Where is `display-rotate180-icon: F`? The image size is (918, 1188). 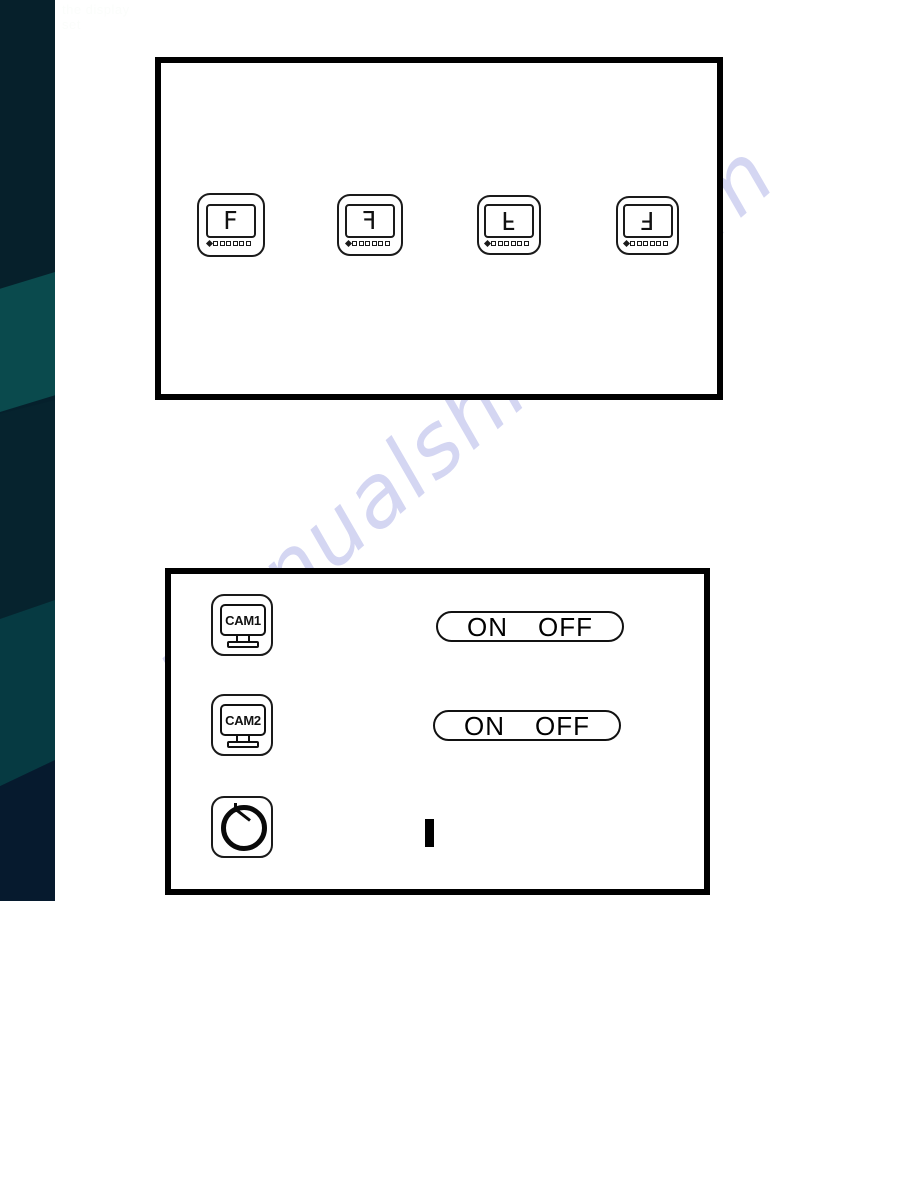
display-rotate180-icon: F is located at coordinates (647, 225).